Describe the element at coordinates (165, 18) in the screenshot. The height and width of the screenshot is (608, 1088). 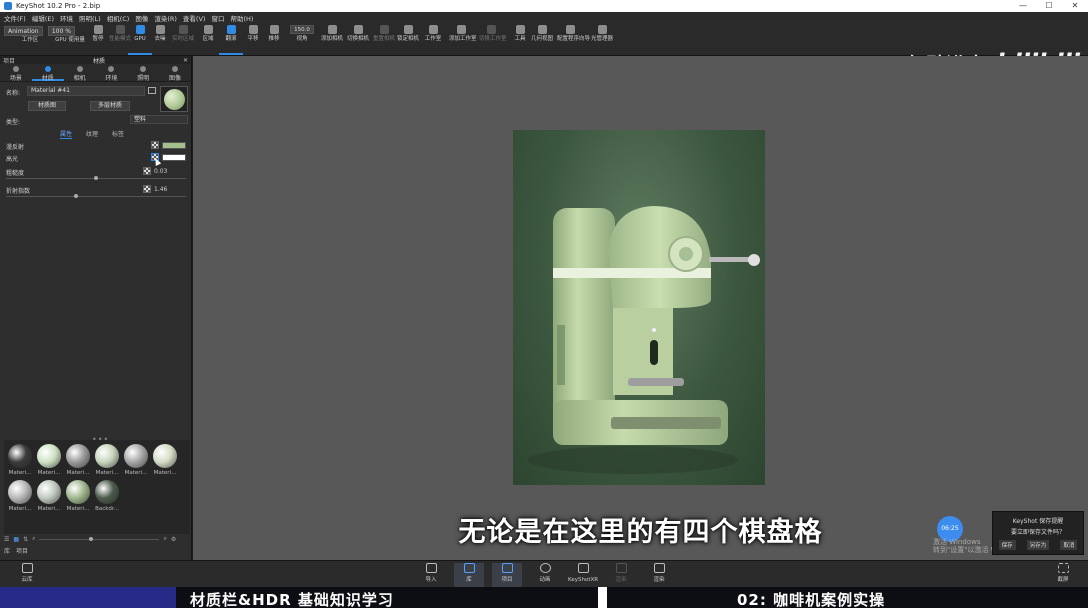
I see `menu-render: 渲染(R)` at that location.